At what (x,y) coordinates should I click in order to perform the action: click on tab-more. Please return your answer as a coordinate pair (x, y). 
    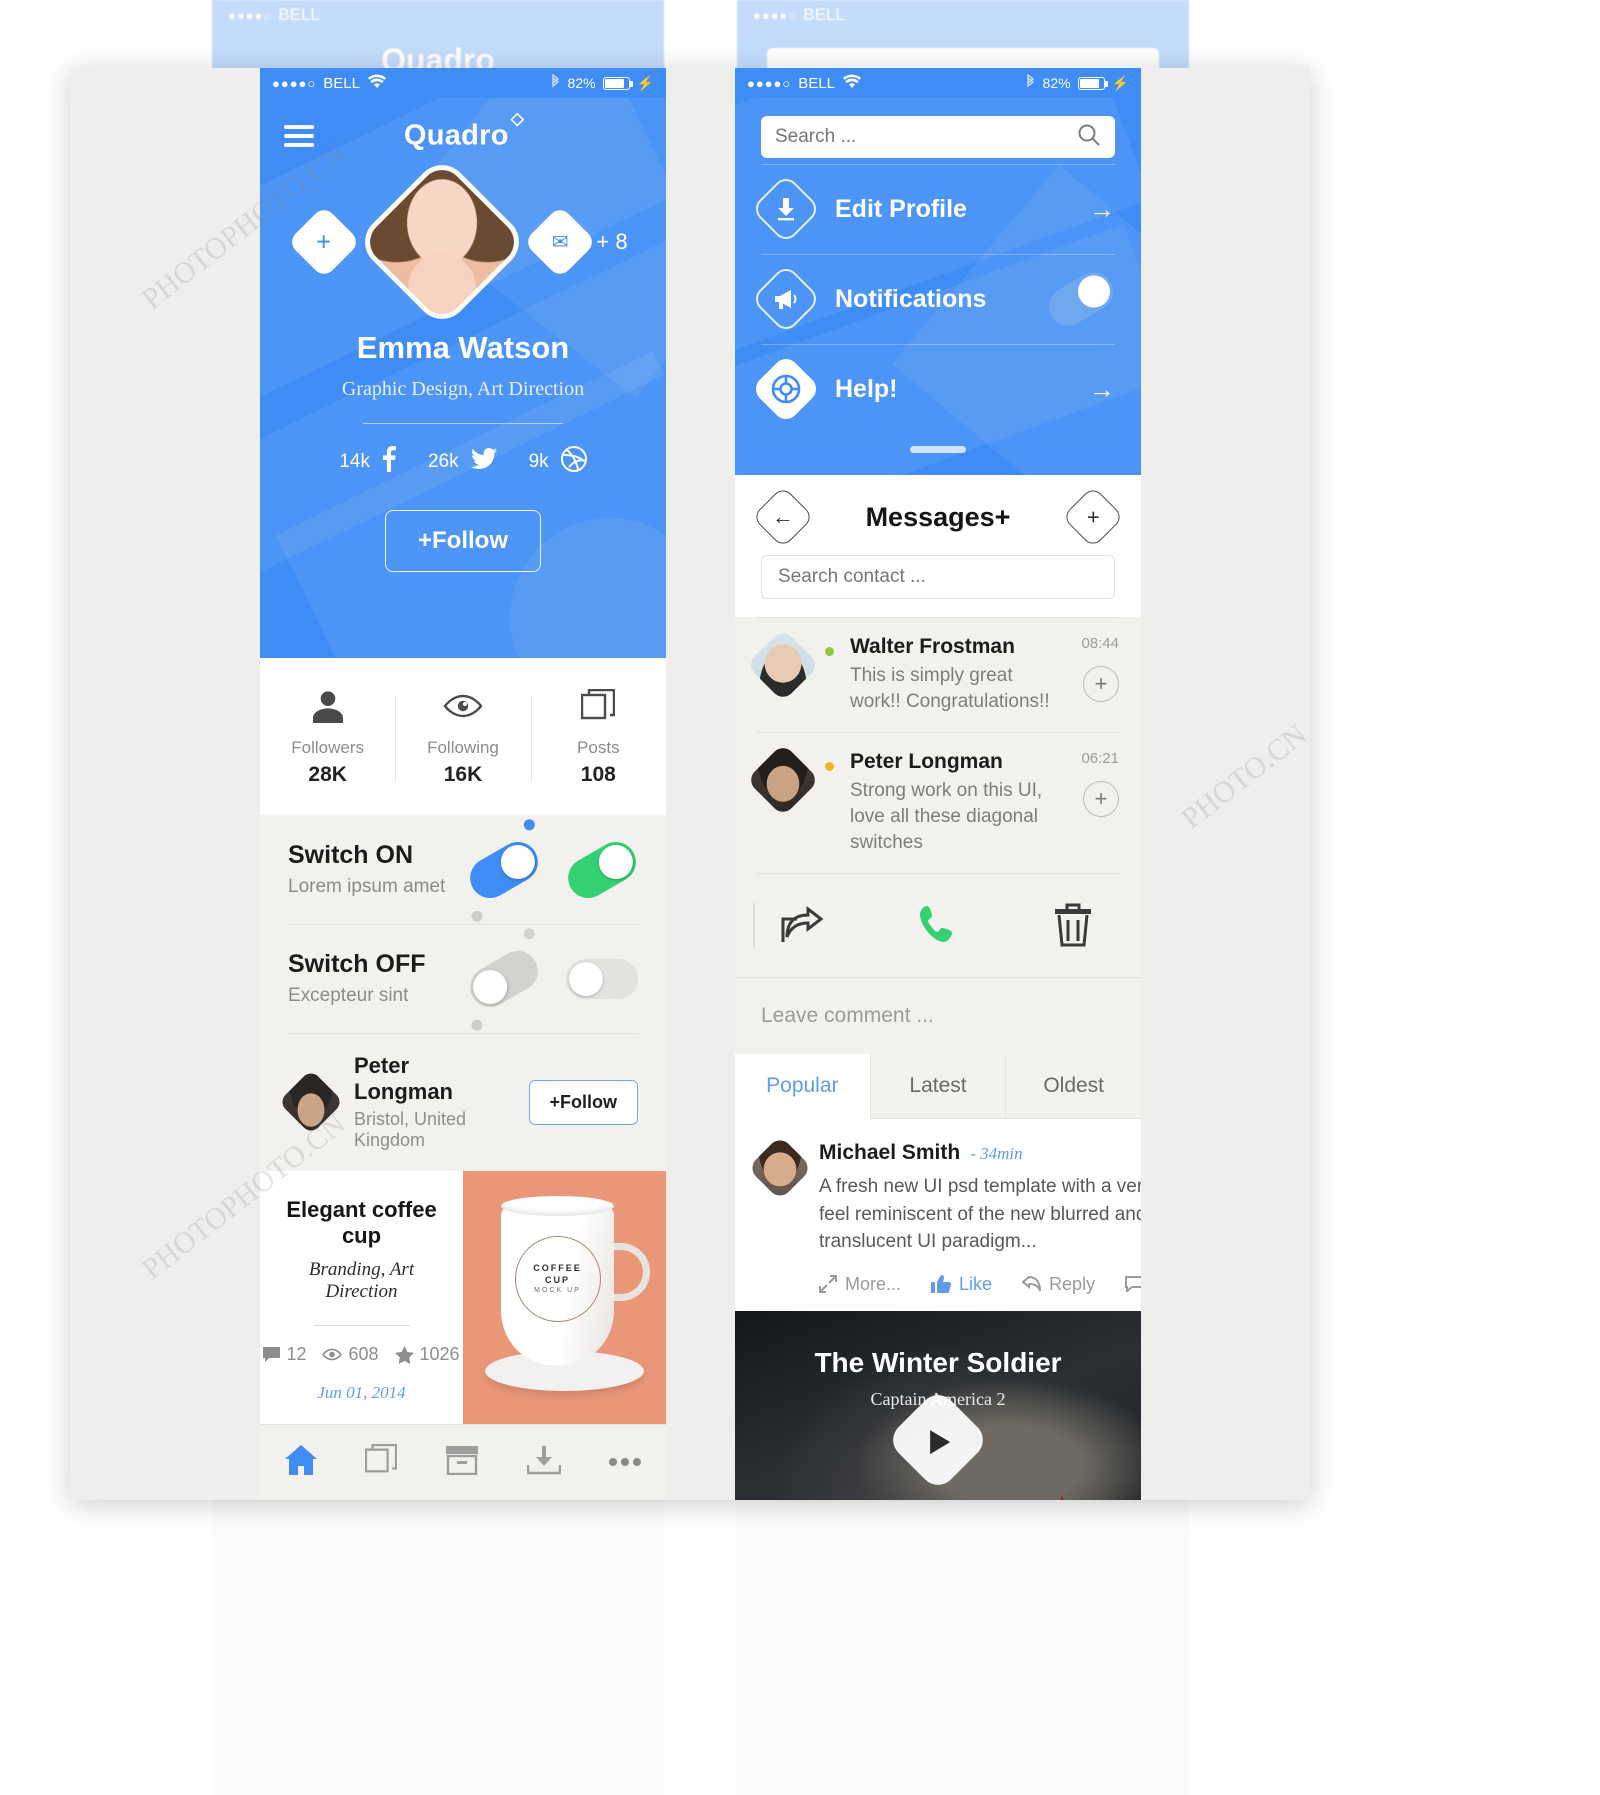
    Looking at the image, I should click on (625, 1463).